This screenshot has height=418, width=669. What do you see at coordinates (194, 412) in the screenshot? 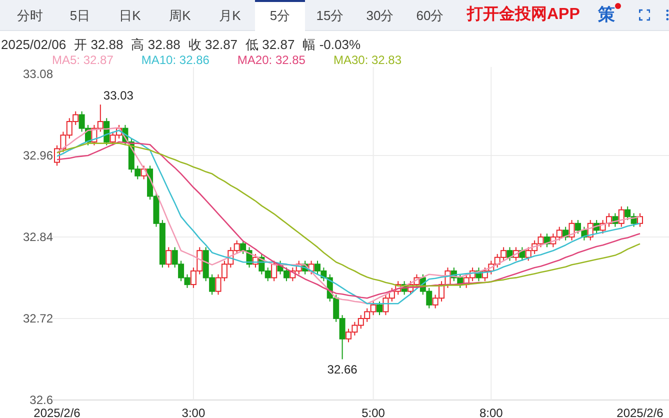
I see `axis-label: 3:00` at bounding box center [194, 412].